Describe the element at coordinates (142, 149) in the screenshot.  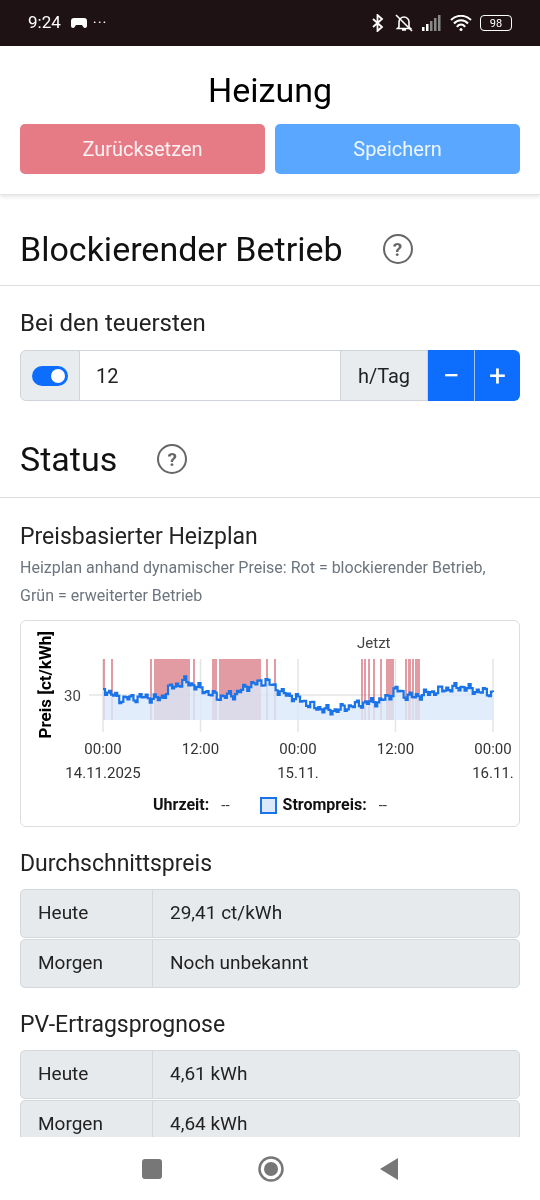
I see `reset-button: Zurücksetzen` at that location.